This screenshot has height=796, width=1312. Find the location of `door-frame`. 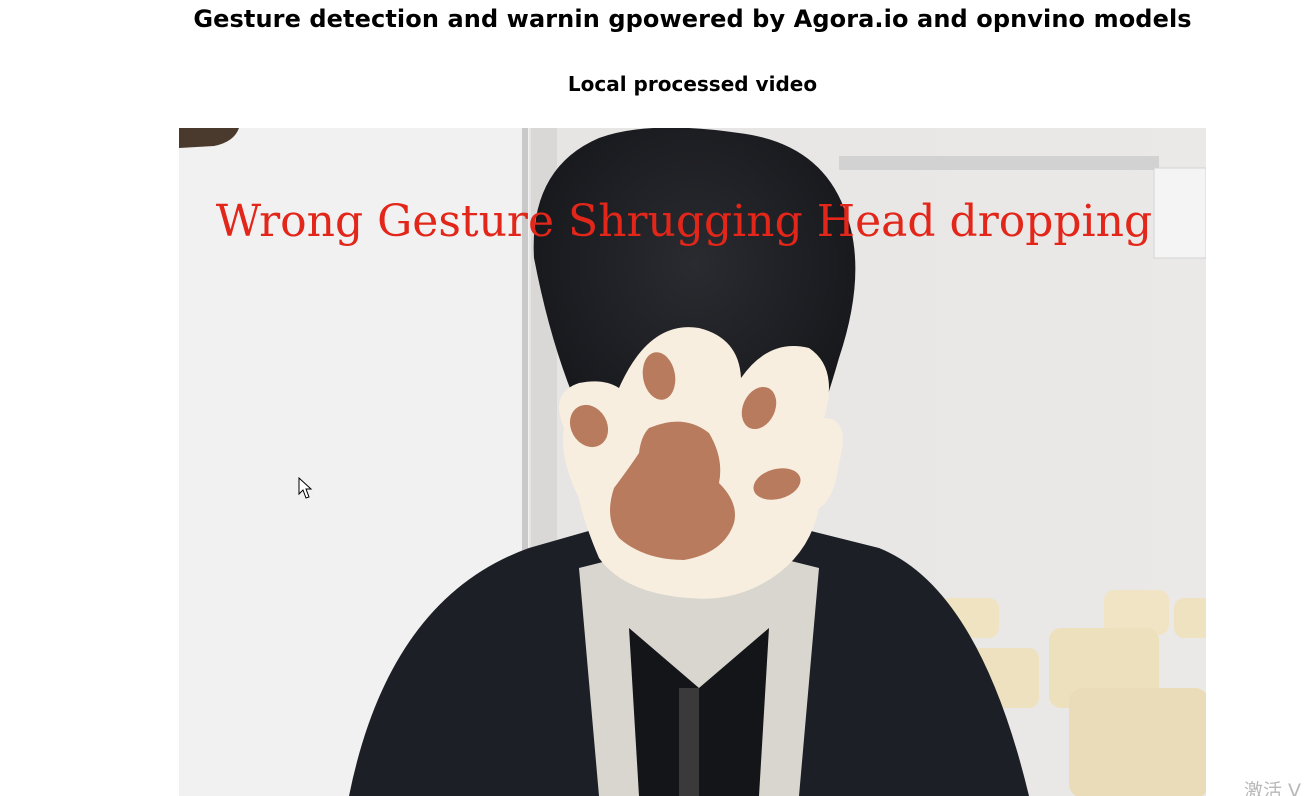

door-frame is located at coordinates (525, 343).